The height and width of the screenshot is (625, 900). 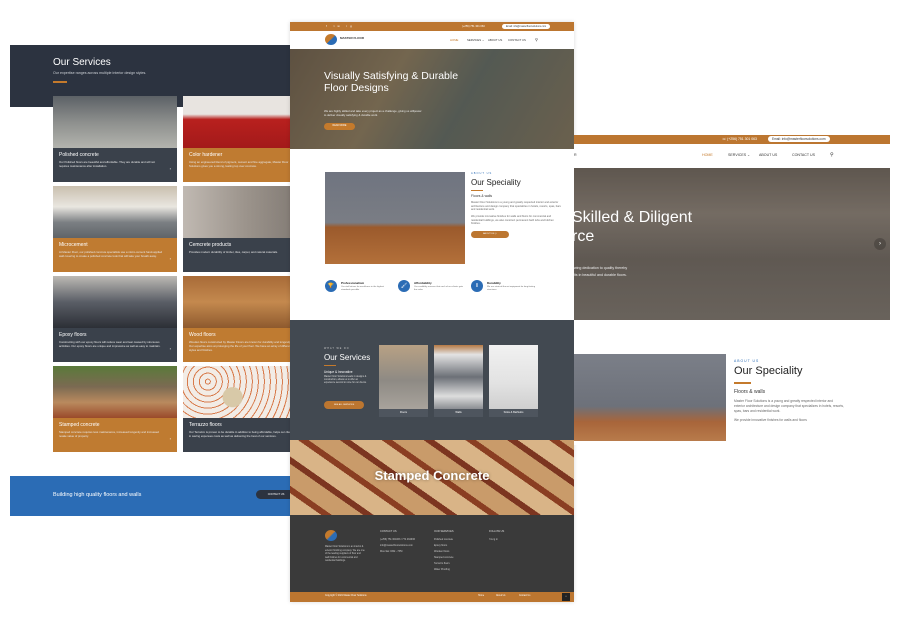 I want to click on stamped-concrete-banner: Stamped Concrete, so click(x=432, y=477).